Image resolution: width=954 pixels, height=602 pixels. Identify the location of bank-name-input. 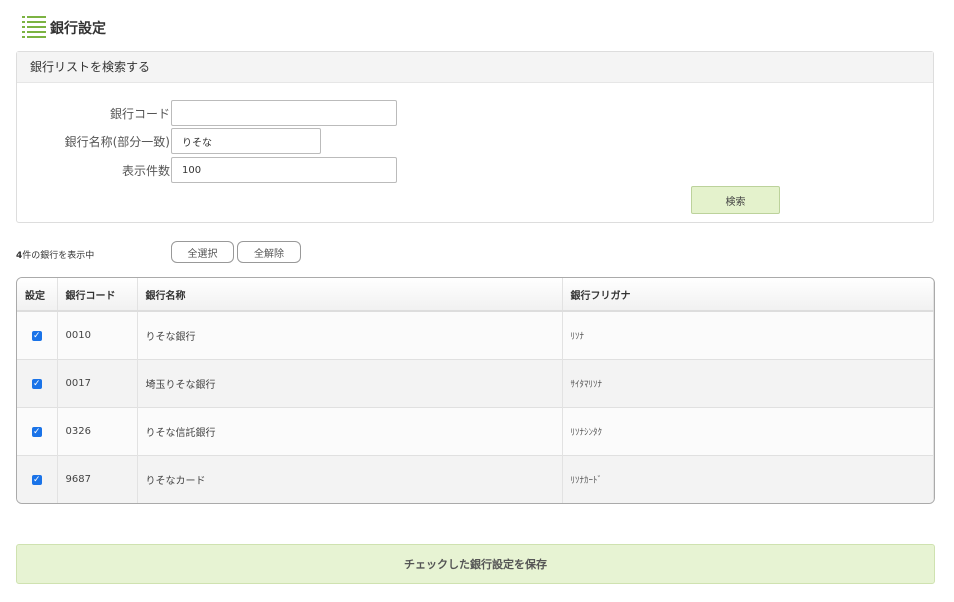
(246, 141).